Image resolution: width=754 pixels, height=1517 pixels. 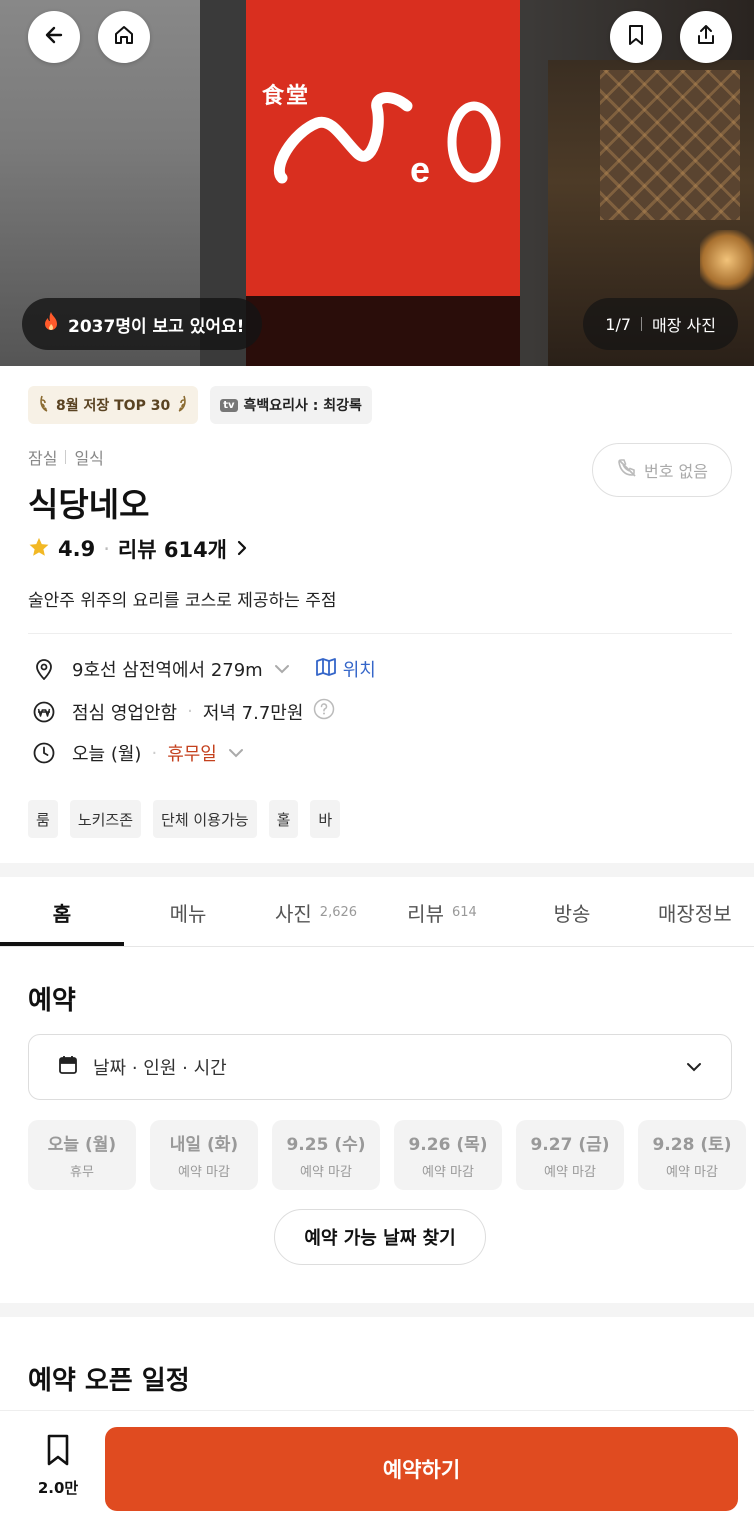 I want to click on tv-icon: tv, so click(x=229, y=405).